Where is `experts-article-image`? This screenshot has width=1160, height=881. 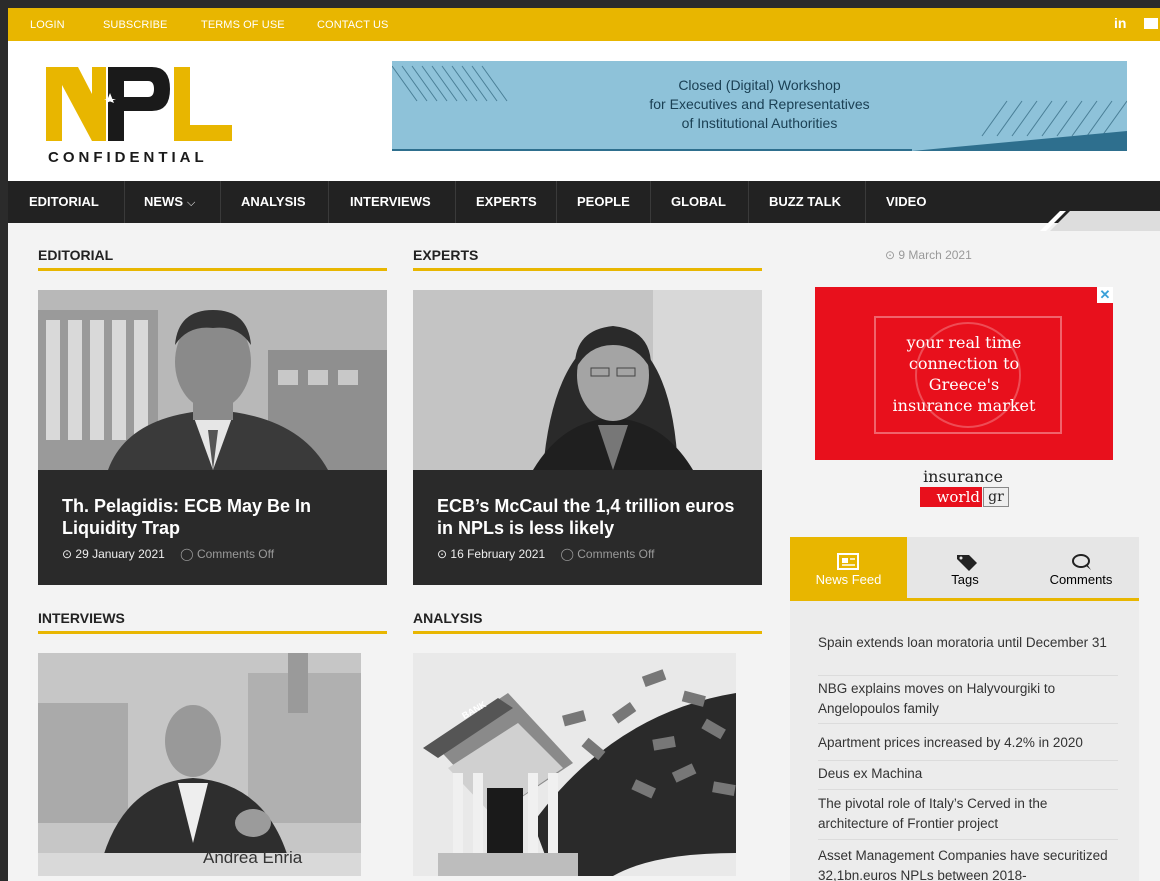 experts-article-image is located at coordinates (587, 380).